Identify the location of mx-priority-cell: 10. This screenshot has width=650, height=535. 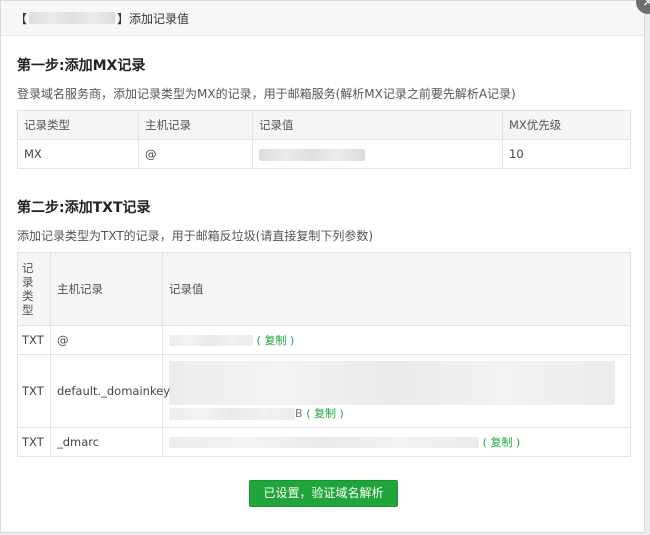
(566, 154).